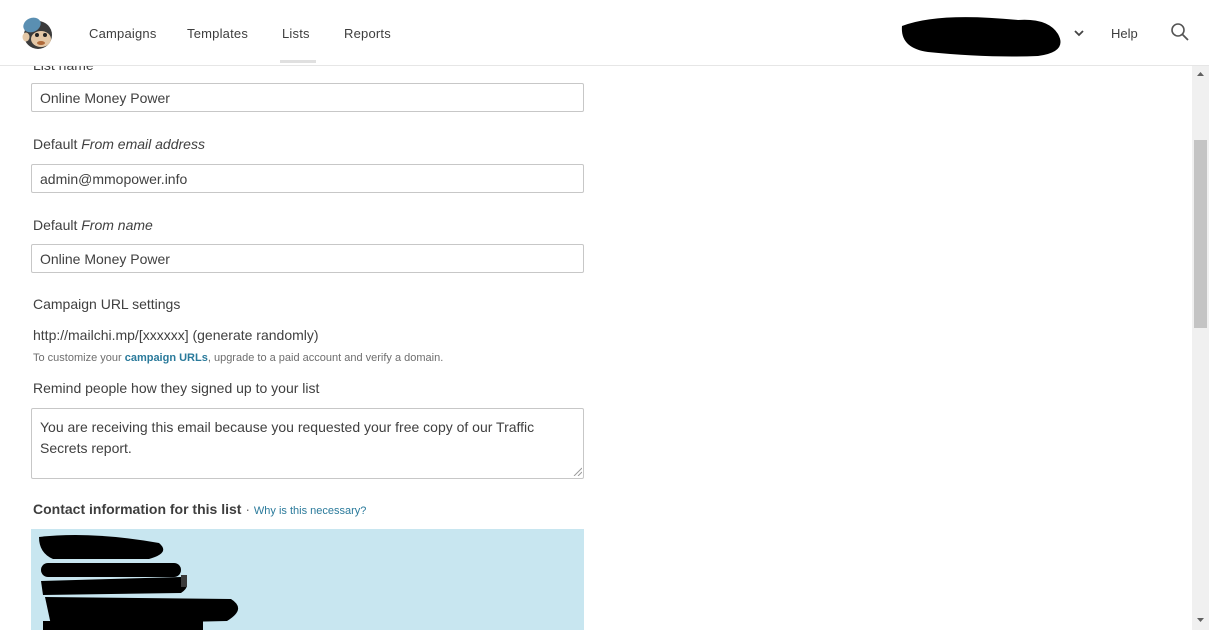 This screenshot has height=630, width=1209. I want to click on scrollbar-thumb, so click(1200, 234).